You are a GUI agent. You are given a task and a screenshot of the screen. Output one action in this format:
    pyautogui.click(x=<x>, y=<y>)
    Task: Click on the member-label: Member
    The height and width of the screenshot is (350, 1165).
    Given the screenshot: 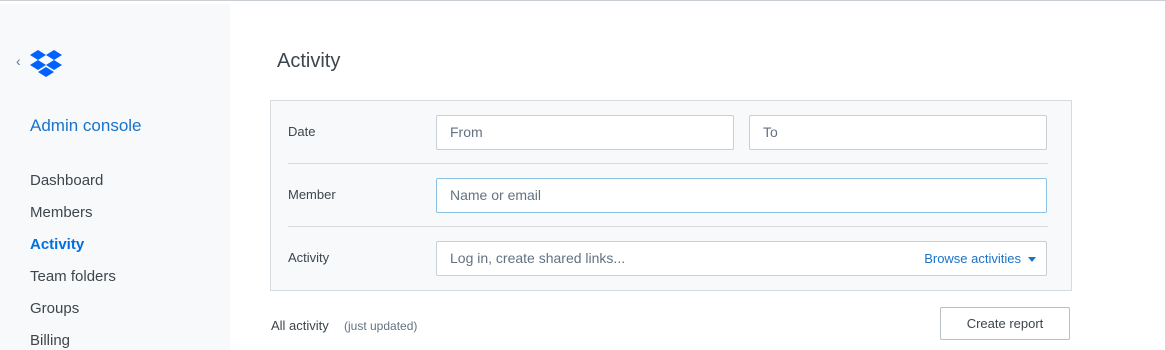 What is the action you would take?
    pyautogui.click(x=312, y=194)
    